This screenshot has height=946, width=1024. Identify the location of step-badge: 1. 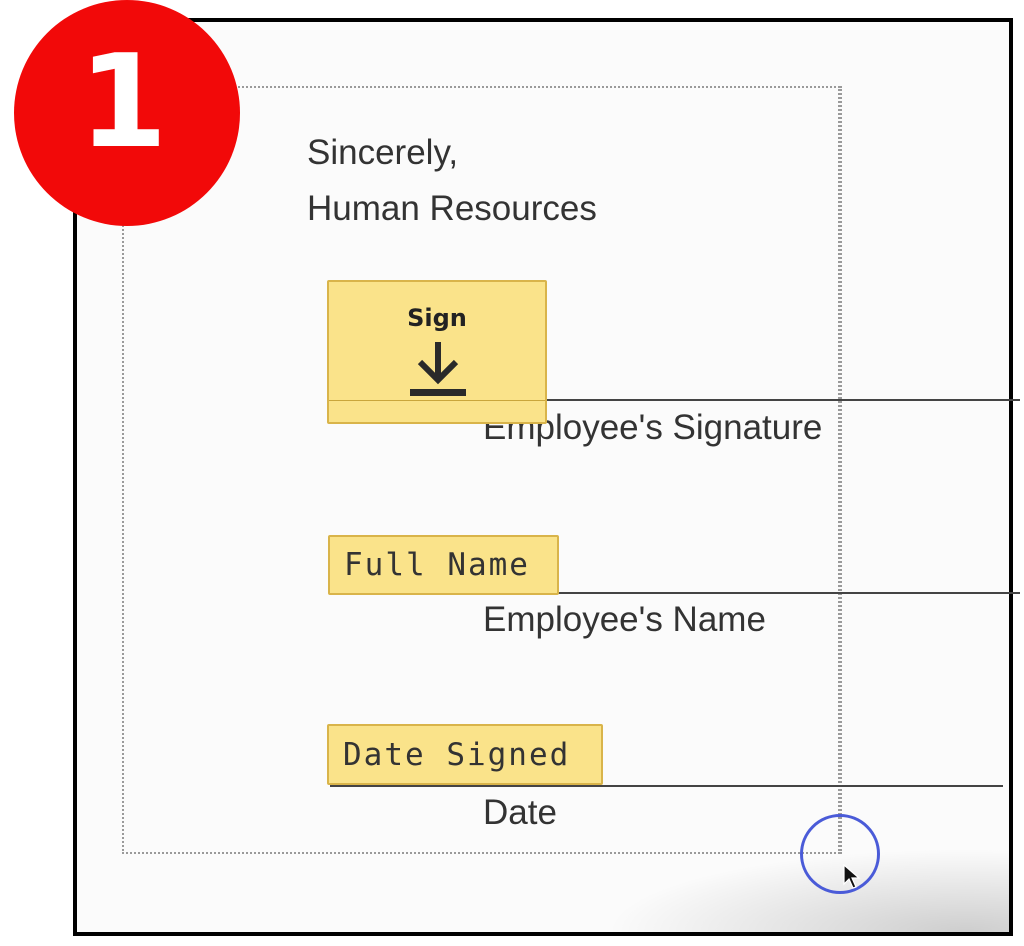
(127, 113).